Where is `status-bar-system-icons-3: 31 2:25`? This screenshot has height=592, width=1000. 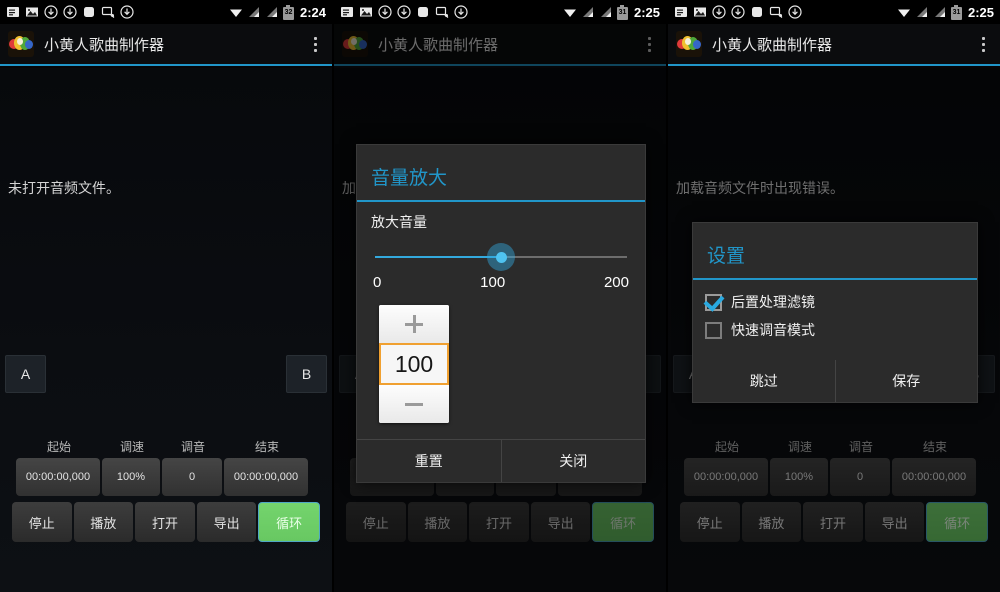
status-bar-system-icons-3: 31 2:25 is located at coordinates (945, 12).